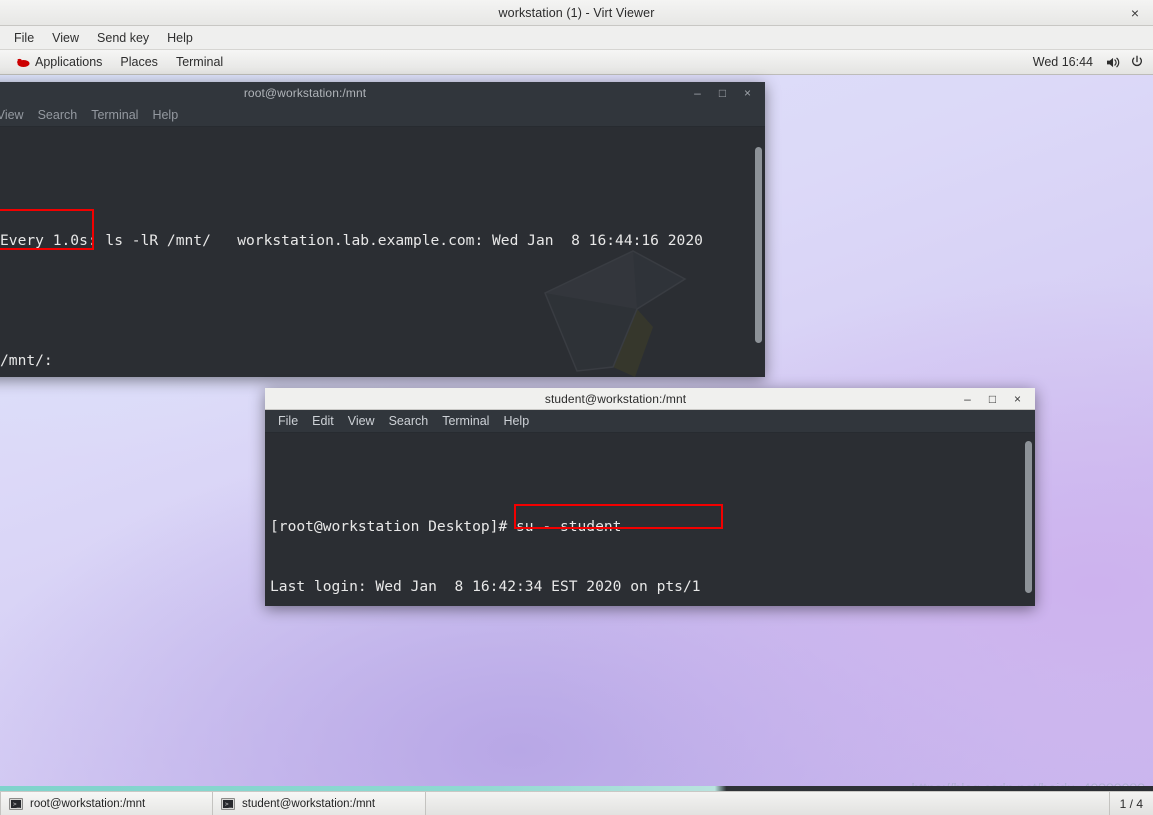  What do you see at coordinates (382, 115) in the screenshot?
I see `terminal-root-menubar: File Edit View Search Terminal Help` at bounding box center [382, 115].